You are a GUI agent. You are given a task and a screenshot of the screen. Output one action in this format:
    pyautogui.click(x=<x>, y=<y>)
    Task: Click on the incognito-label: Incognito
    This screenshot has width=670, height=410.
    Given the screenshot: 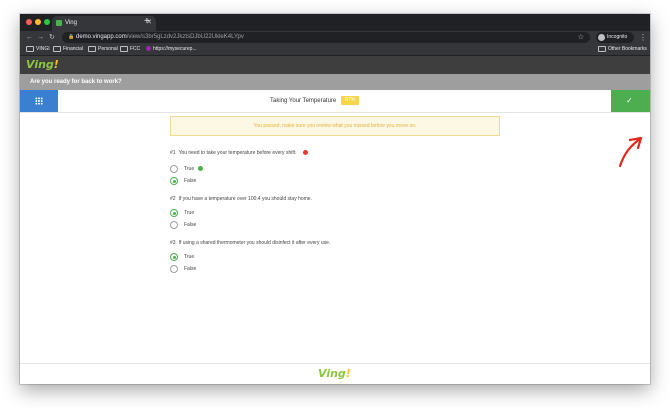 What is the action you would take?
    pyautogui.click(x=617, y=37)
    